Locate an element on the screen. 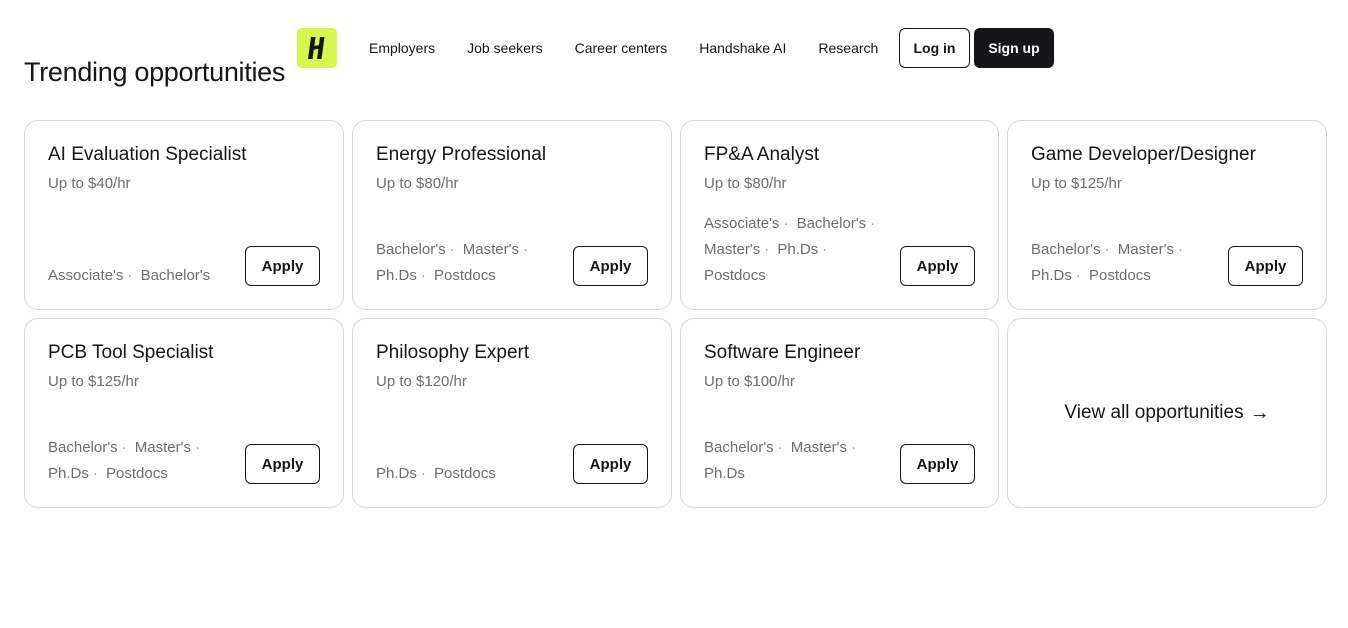  signup-button: Sign up is located at coordinates (1014, 48).